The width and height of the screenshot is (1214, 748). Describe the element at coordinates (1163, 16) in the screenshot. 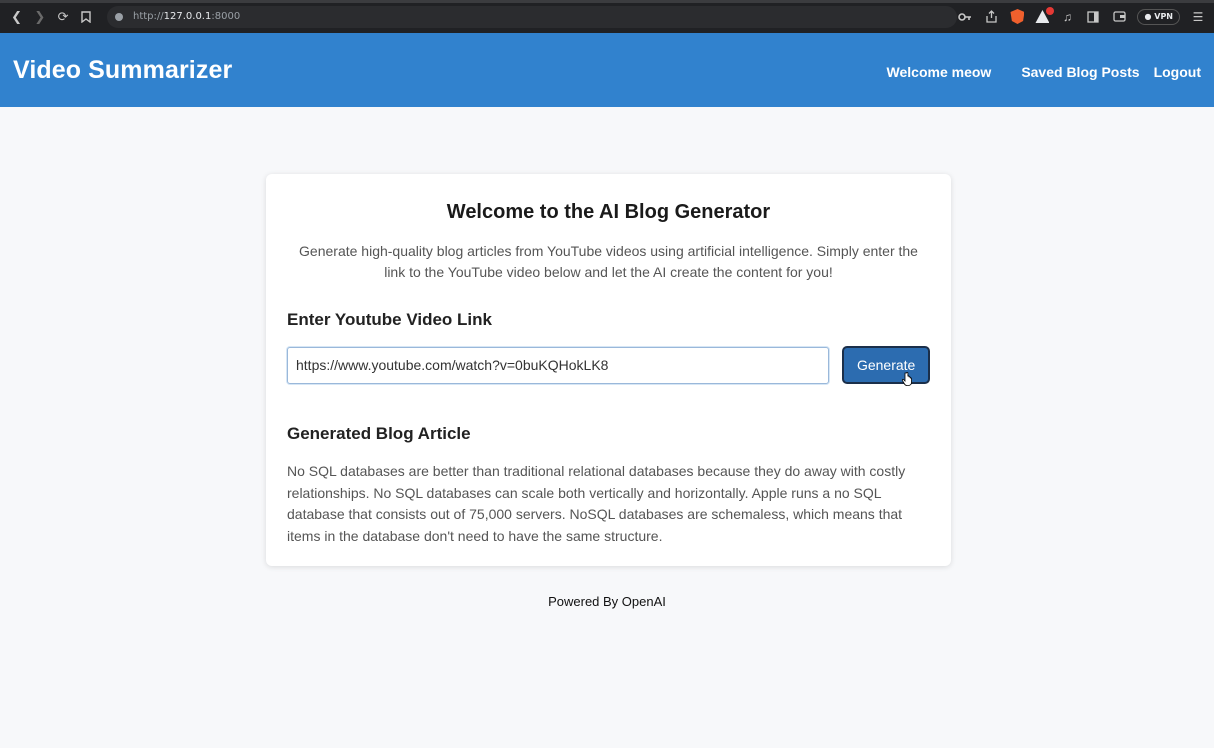

I see `vpn-label: VPN` at that location.